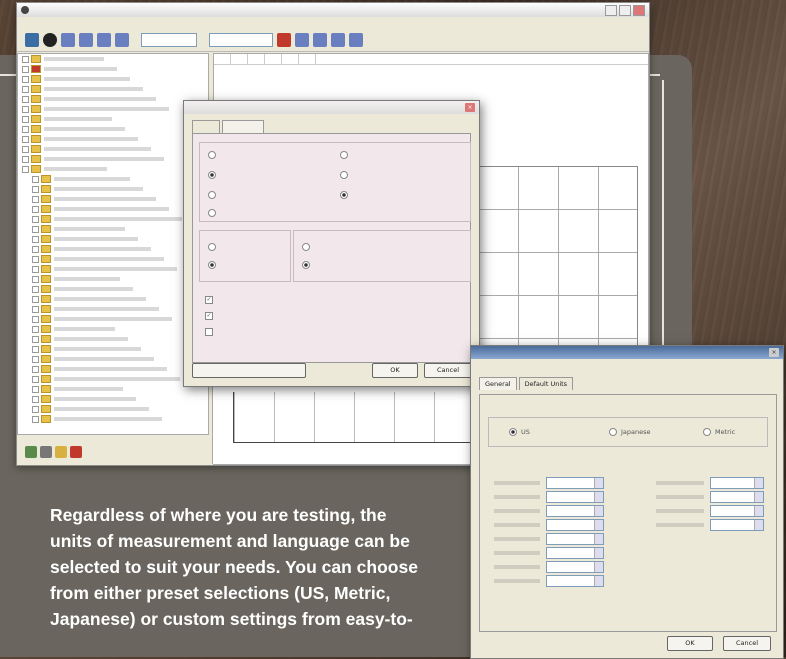  I want to click on open-icon, so click(32, 40).